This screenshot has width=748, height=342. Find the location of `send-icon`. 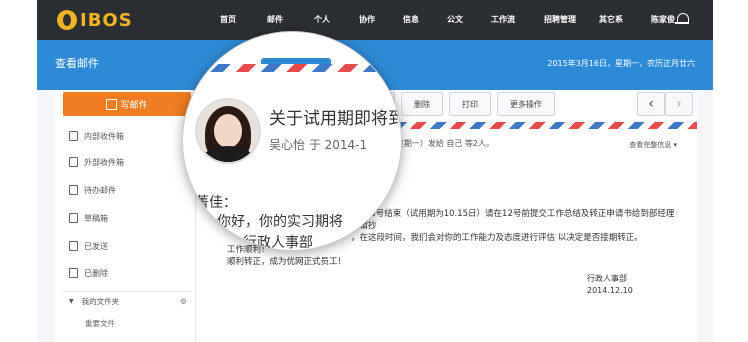

send-icon is located at coordinates (73, 246).